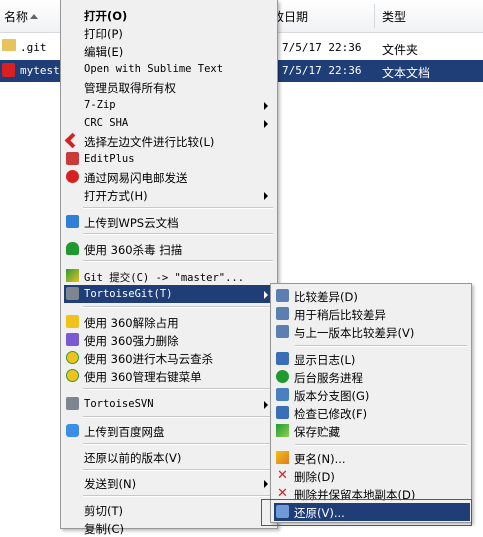 This screenshot has height=537, width=483. Describe the element at coordinates (170, 51) in the screenshot. I see `menu-item-edit: 编辑(E)` at that location.